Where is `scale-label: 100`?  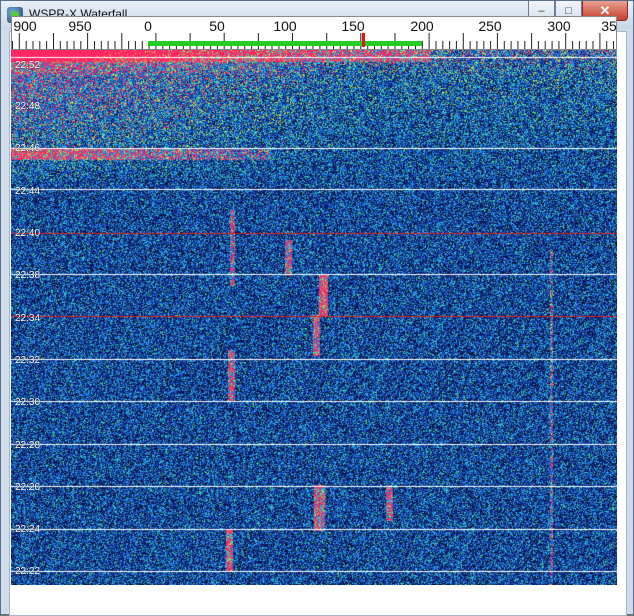 scale-label: 100 is located at coordinates (285, 26).